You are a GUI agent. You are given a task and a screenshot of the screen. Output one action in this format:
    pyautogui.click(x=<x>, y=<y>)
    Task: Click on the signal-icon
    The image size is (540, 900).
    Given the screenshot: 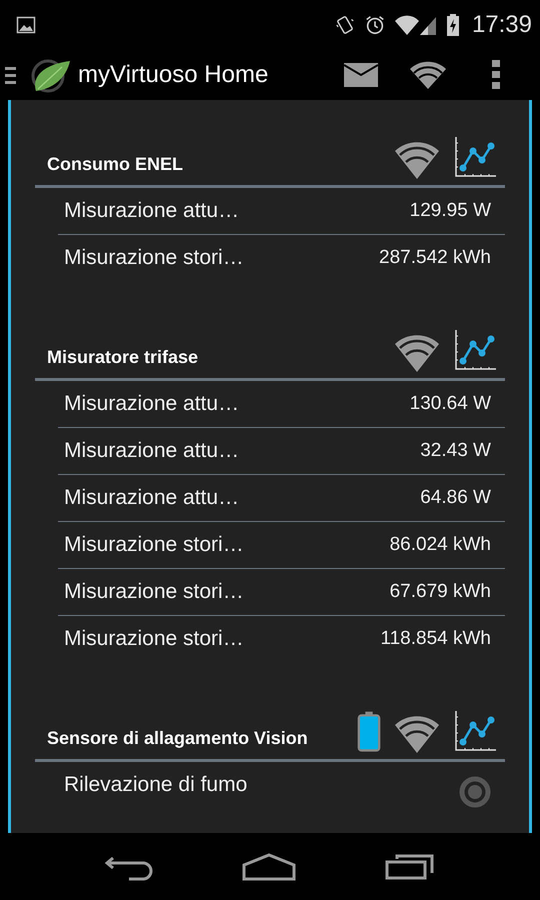 What is the action you would take?
    pyautogui.click(x=416, y=25)
    